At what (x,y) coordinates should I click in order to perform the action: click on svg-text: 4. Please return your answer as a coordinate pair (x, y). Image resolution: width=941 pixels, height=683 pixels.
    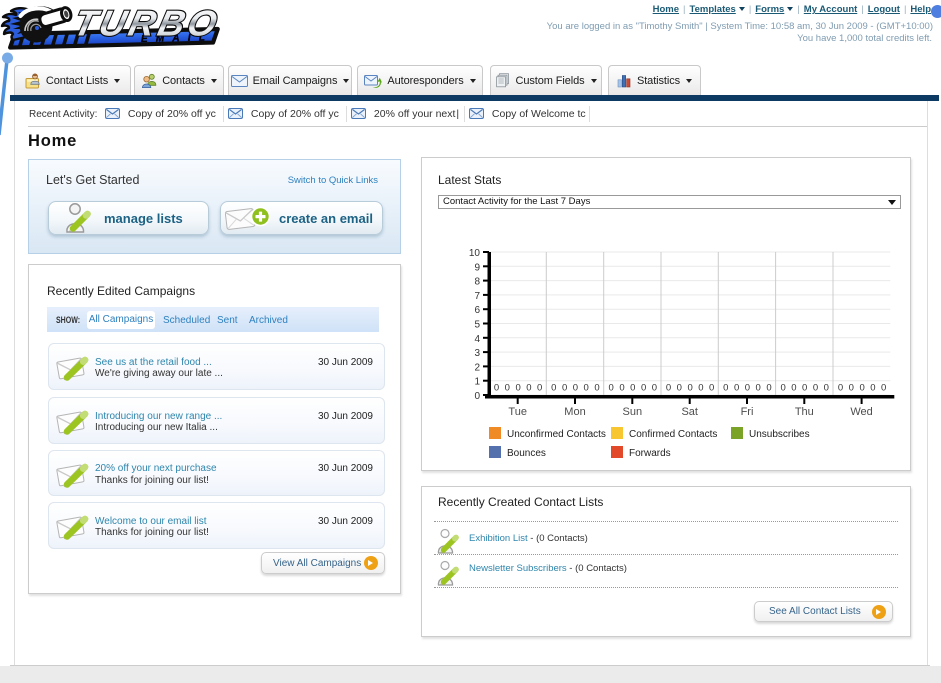
    Looking at the image, I should click on (477, 339).